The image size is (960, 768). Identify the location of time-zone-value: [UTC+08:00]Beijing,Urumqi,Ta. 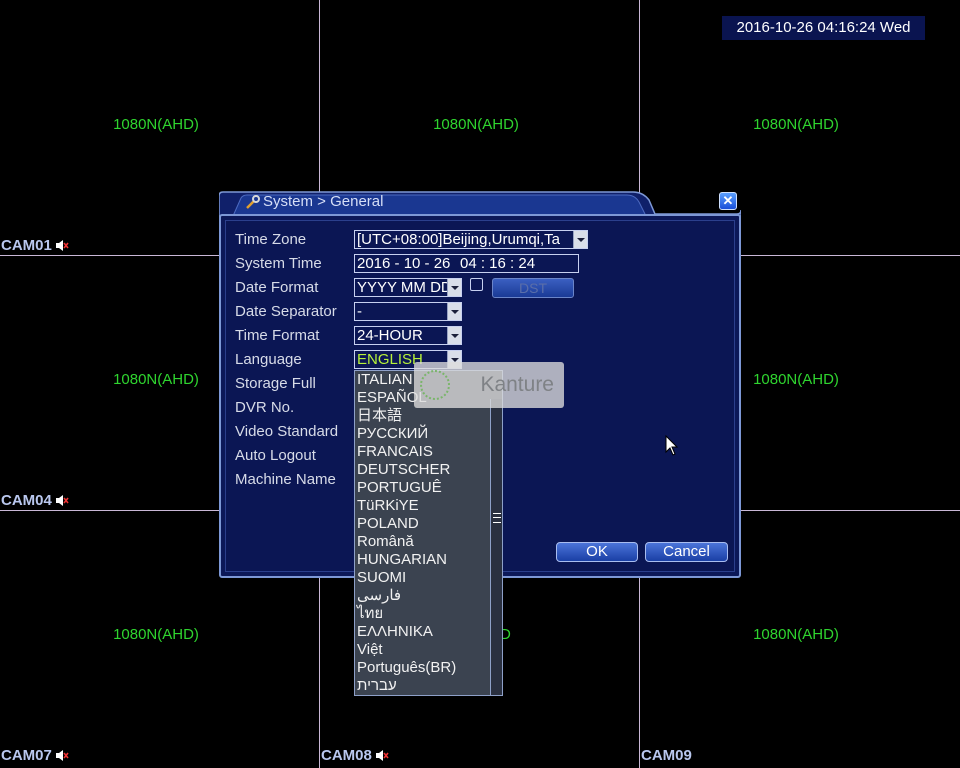
(459, 239).